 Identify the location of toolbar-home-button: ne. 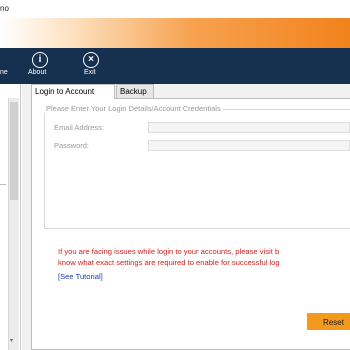
(7, 66).